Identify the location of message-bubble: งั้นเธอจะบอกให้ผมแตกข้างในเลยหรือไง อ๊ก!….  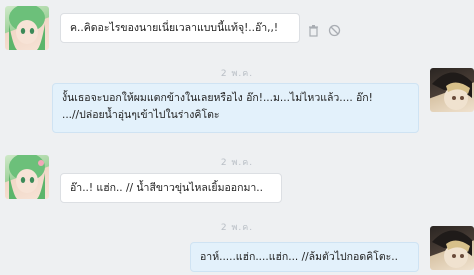
(235, 108).